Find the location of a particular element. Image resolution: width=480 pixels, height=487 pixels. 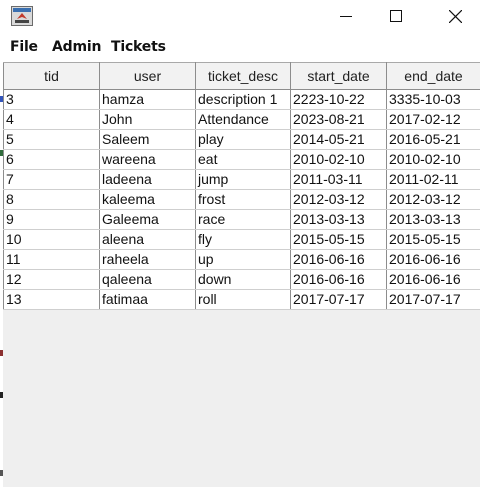

cell-tid: 3 is located at coordinates (51, 99).